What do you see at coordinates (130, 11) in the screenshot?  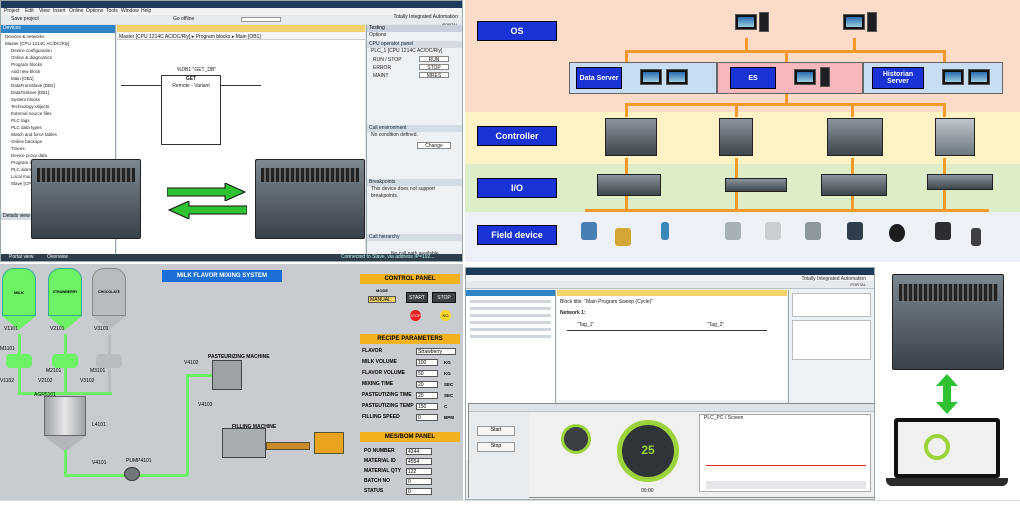 I see `menu-window: Window` at bounding box center [130, 11].